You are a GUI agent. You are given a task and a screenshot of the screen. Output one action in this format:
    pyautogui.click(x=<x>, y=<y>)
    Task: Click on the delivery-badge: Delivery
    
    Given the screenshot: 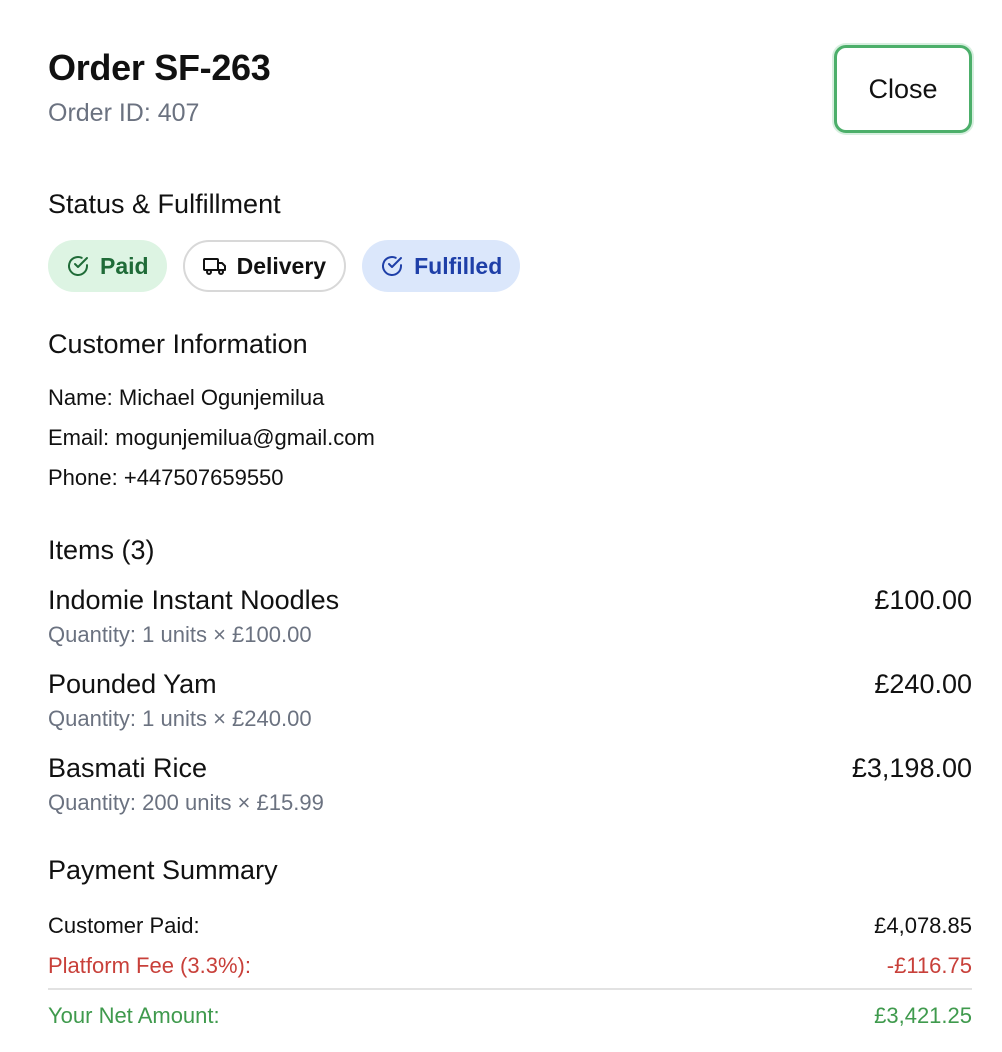 What is the action you would take?
    pyautogui.click(x=264, y=266)
    